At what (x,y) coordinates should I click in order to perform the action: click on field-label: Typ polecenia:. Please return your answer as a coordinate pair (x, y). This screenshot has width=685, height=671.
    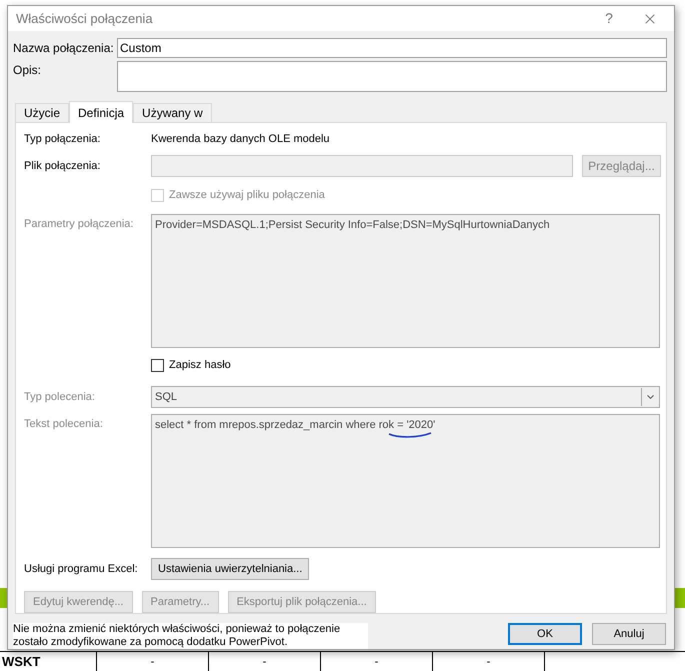
    Looking at the image, I should click on (59, 396).